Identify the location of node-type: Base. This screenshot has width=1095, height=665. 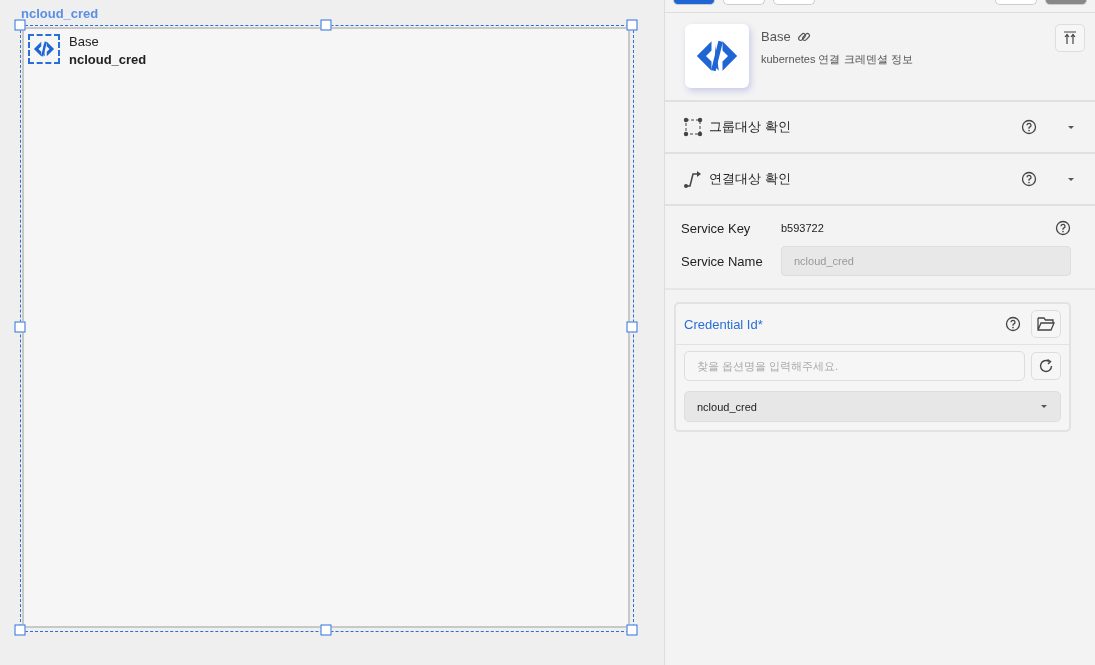
(84, 41).